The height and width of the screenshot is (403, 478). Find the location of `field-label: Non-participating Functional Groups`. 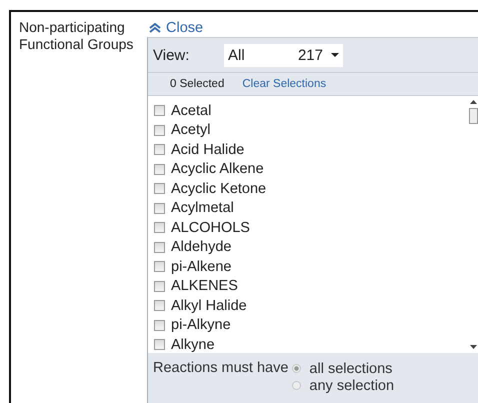

field-label: Non-participating Functional Groups is located at coordinates (76, 36).